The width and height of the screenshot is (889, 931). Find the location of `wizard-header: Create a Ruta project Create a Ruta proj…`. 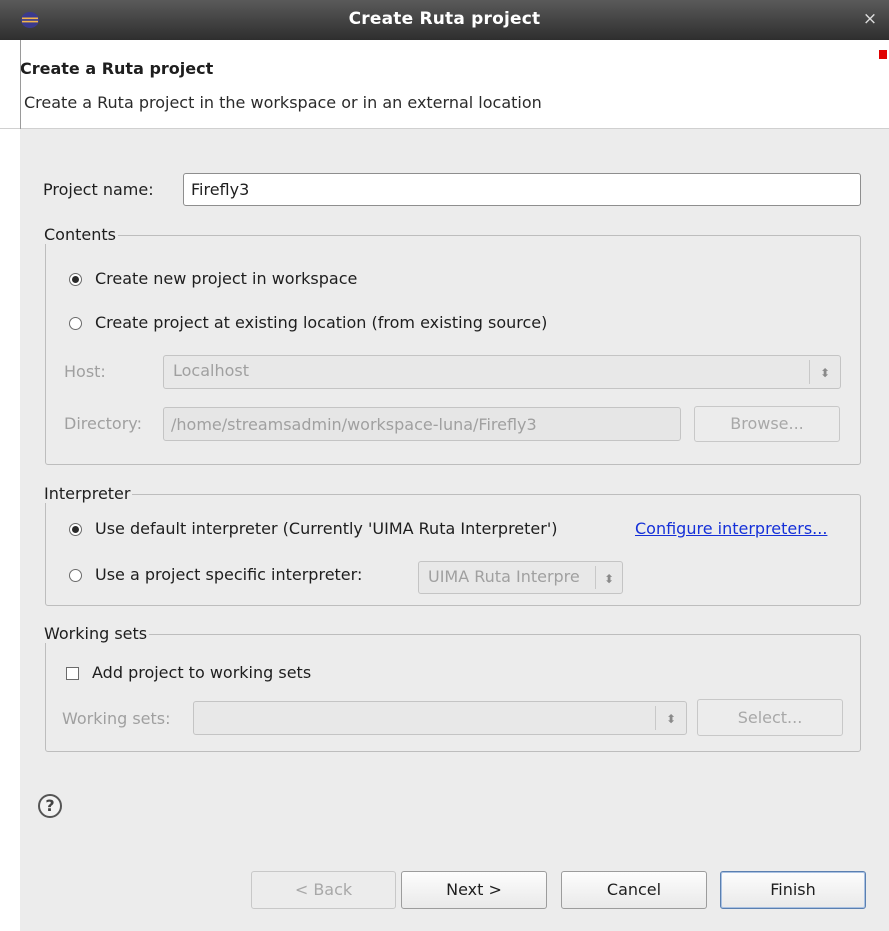

wizard-header: Create a Ruta project Create a Ruta proj… is located at coordinates (444, 84).